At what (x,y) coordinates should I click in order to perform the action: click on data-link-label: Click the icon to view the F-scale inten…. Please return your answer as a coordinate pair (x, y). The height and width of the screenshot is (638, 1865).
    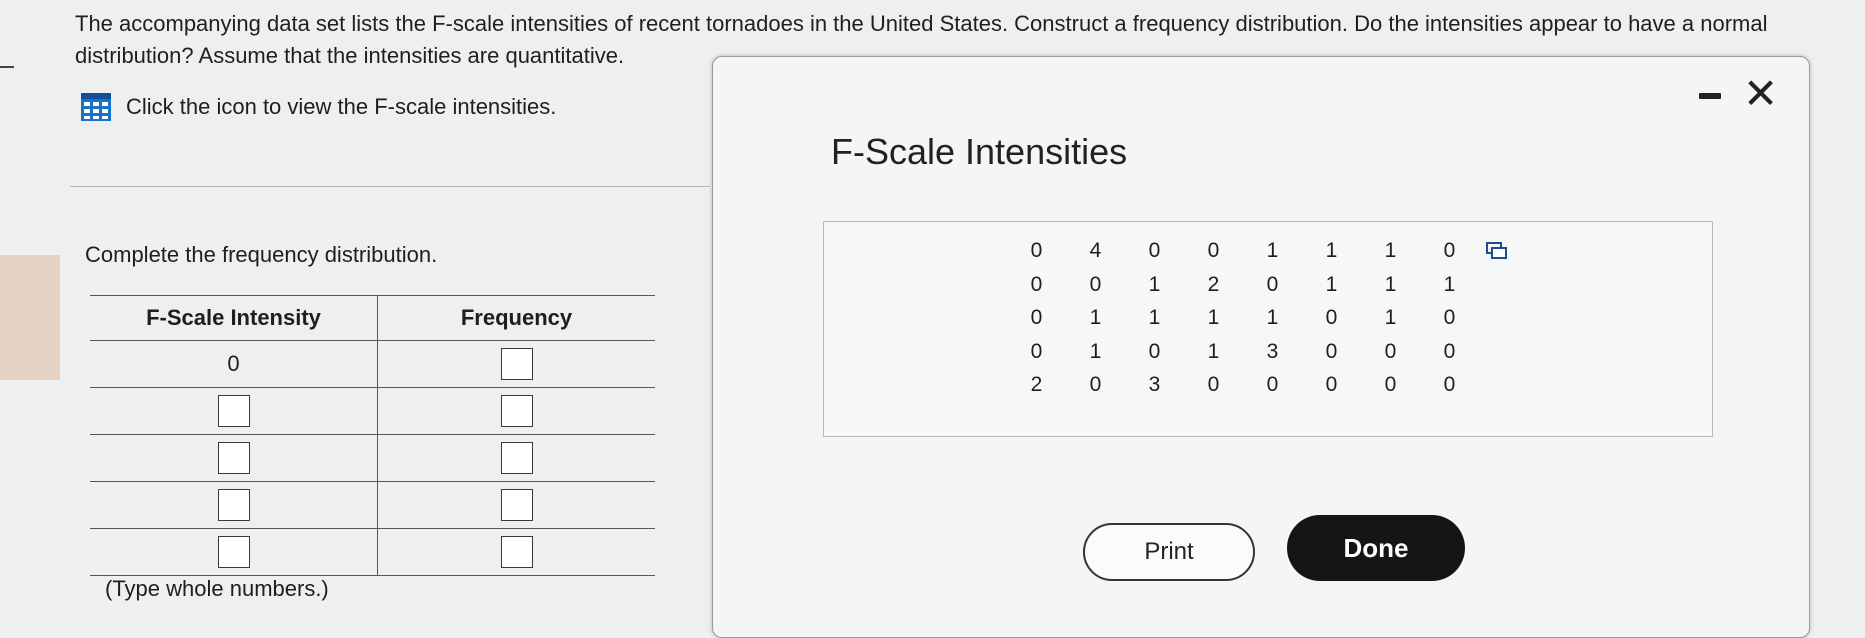
    Looking at the image, I should click on (341, 106).